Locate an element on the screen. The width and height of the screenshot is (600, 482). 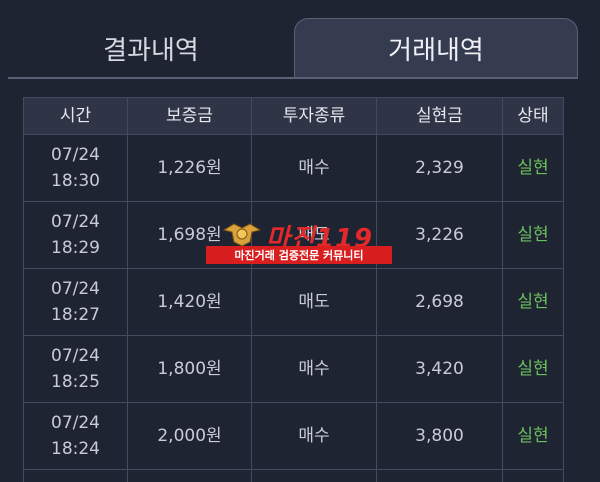
deposit-cell: 1,226원 is located at coordinates (190, 168).